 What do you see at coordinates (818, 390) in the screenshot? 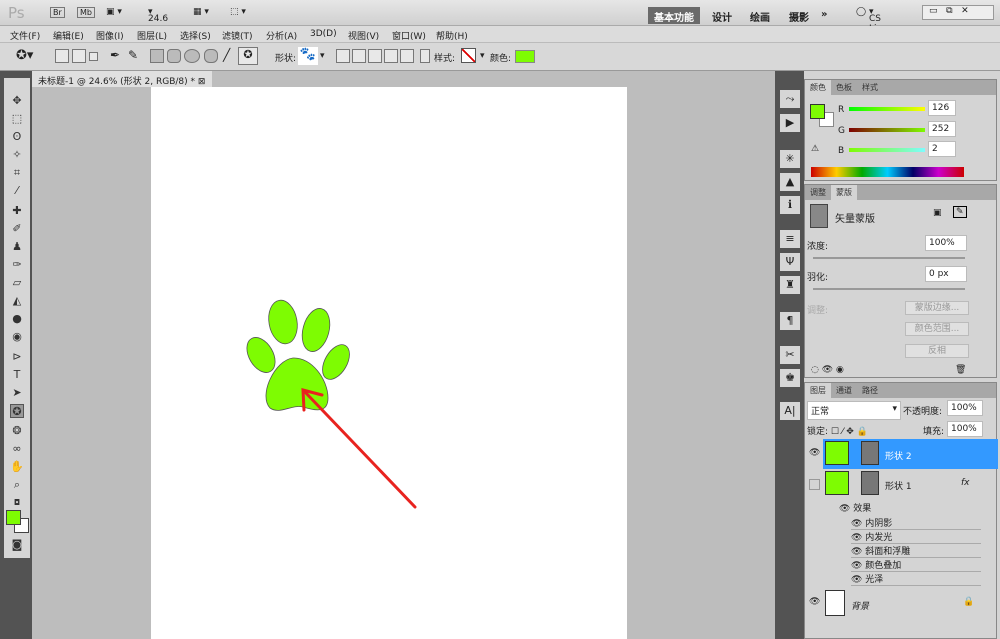
I see `tab-layers: 图层` at bounding box center [818, 390].